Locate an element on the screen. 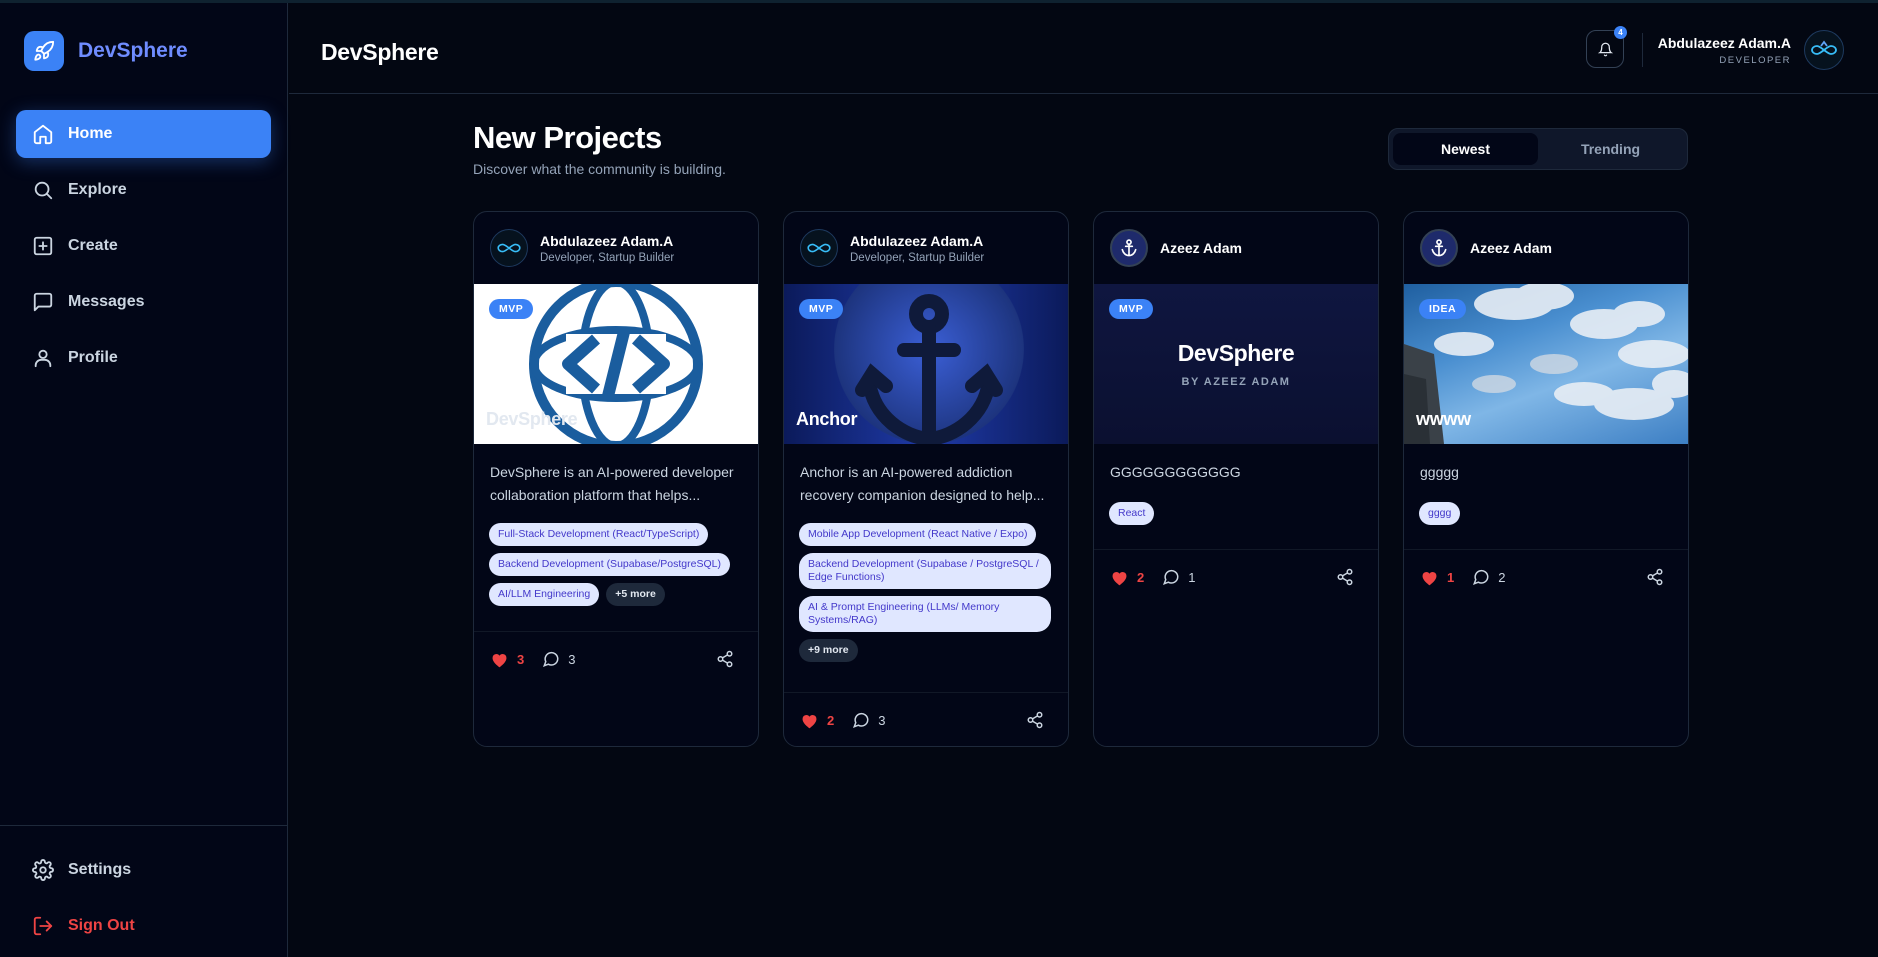 The width and height of the screenshot is (1878, 957). sidebar-item-label: Messages is located at coordinates (106, 301).